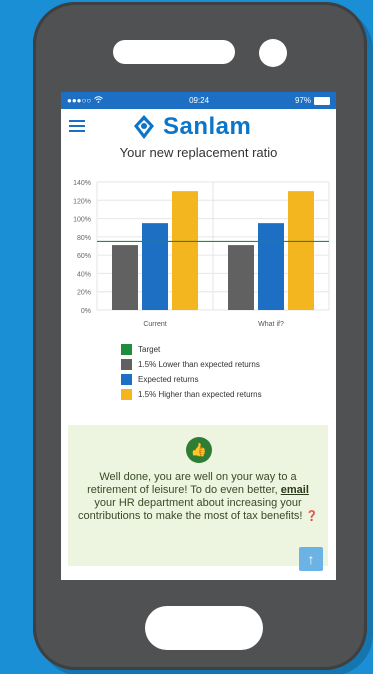  What do you see at coordinates (271, 324) in the screenshot?
I see `x-tick-label: What if?` at bounding box center [271, 324].